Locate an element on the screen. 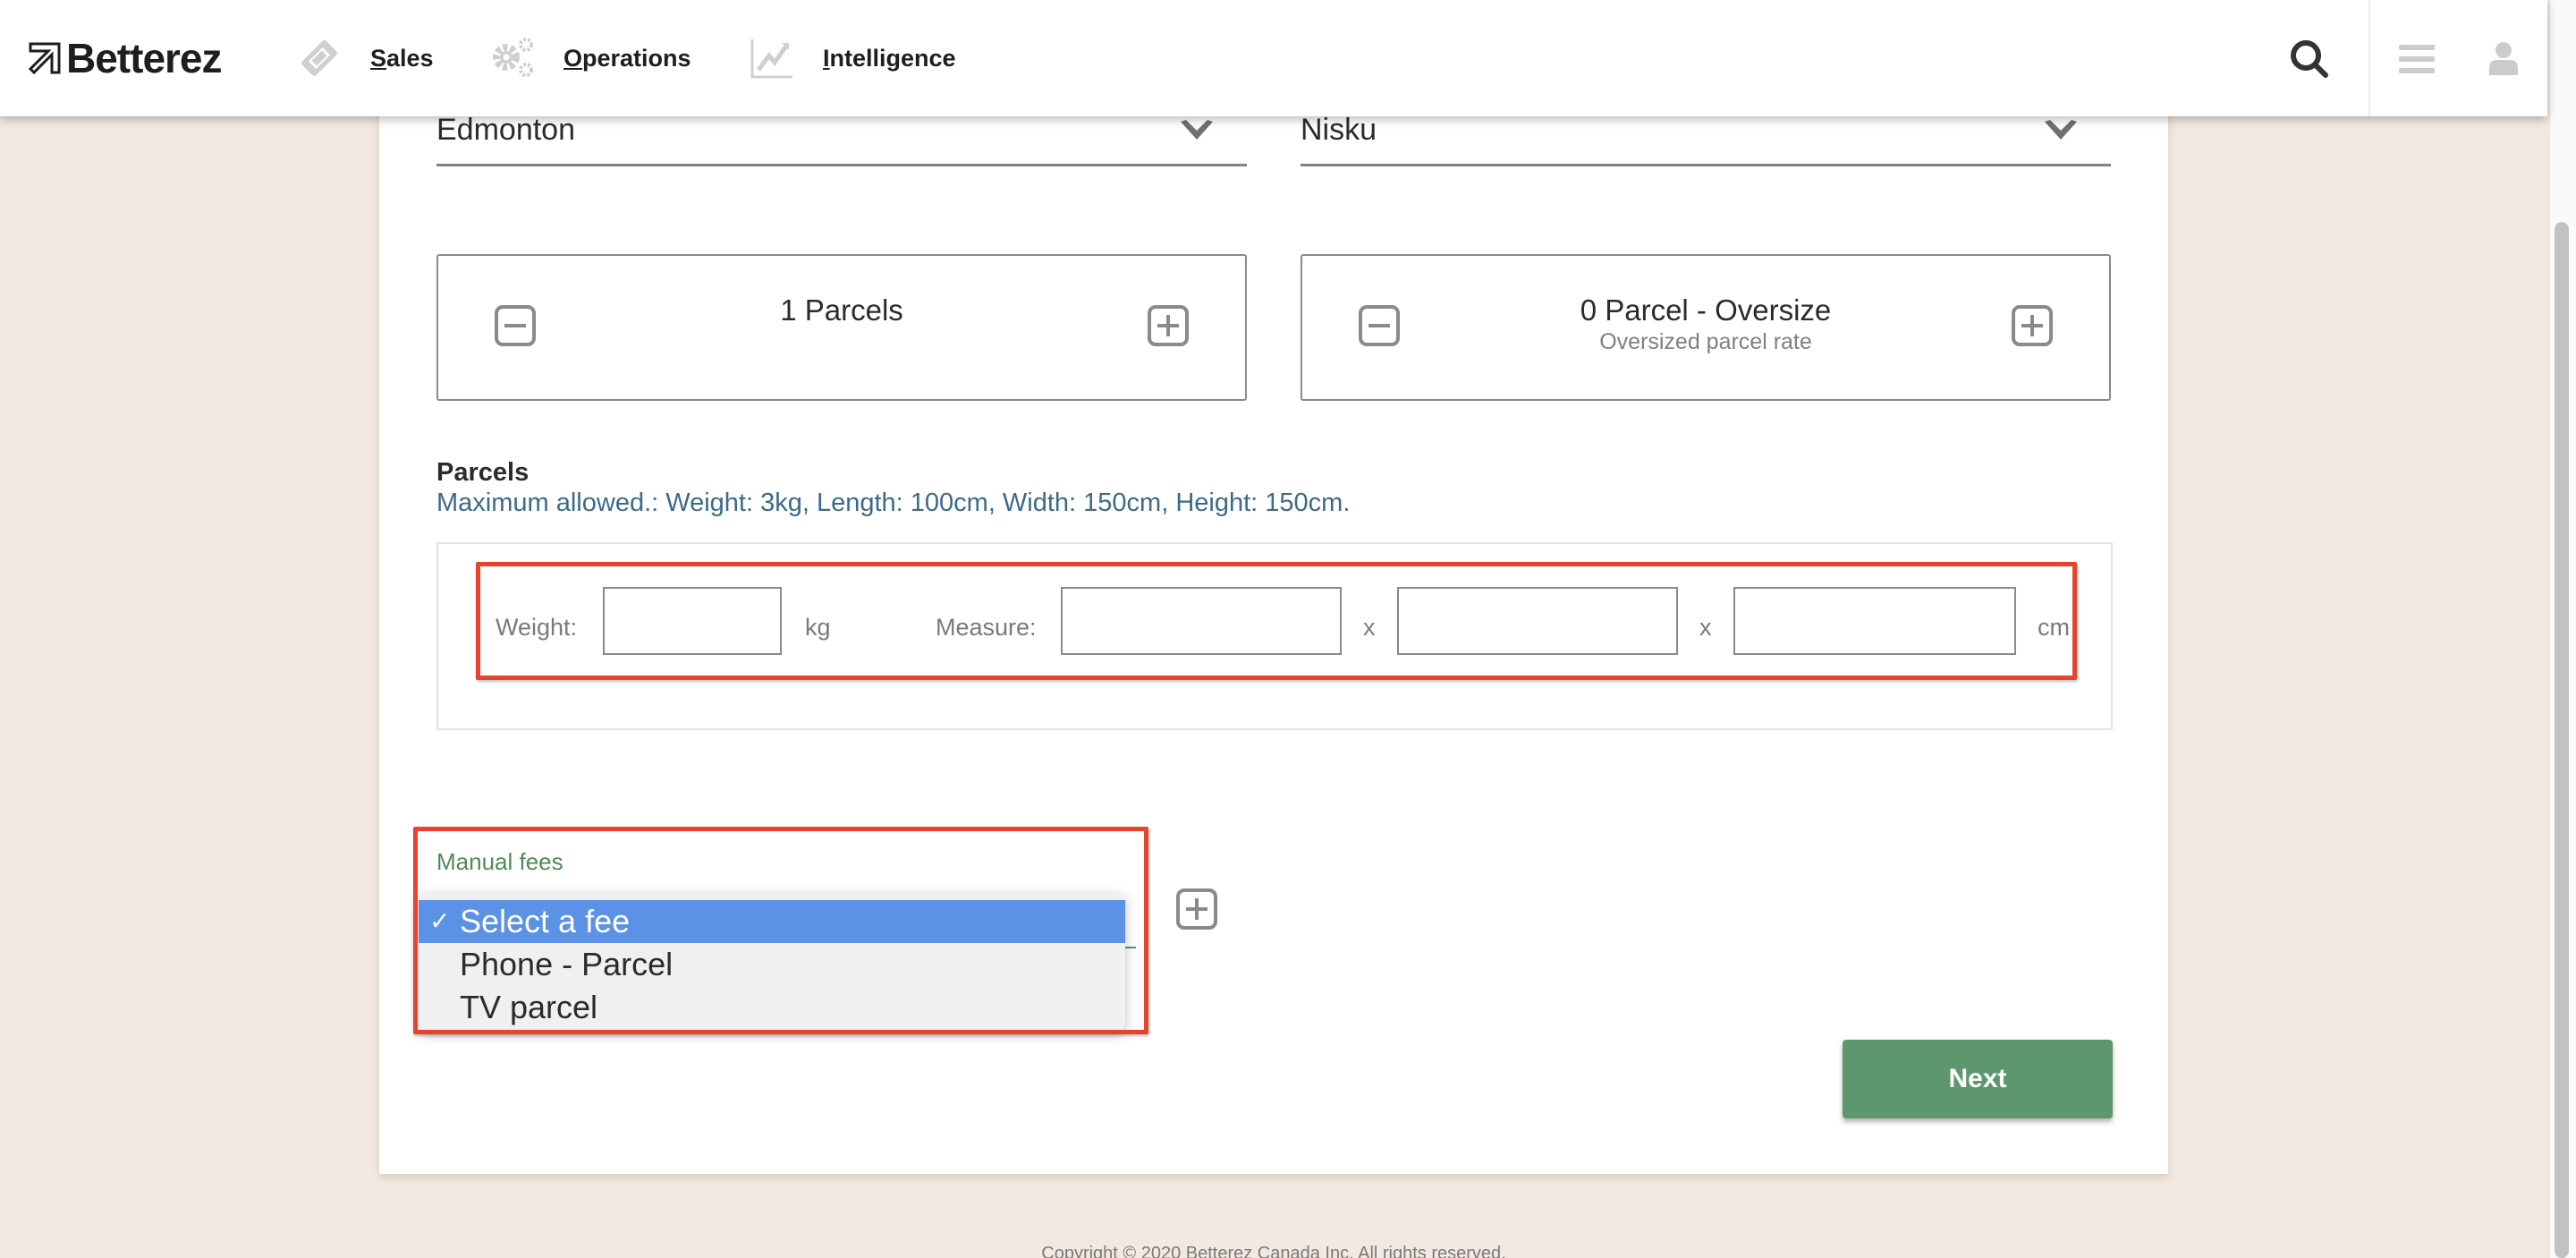 The height and width of the screenshot is (1258, 2576). logo-arrow-icon is located at coordinates (44, 59).